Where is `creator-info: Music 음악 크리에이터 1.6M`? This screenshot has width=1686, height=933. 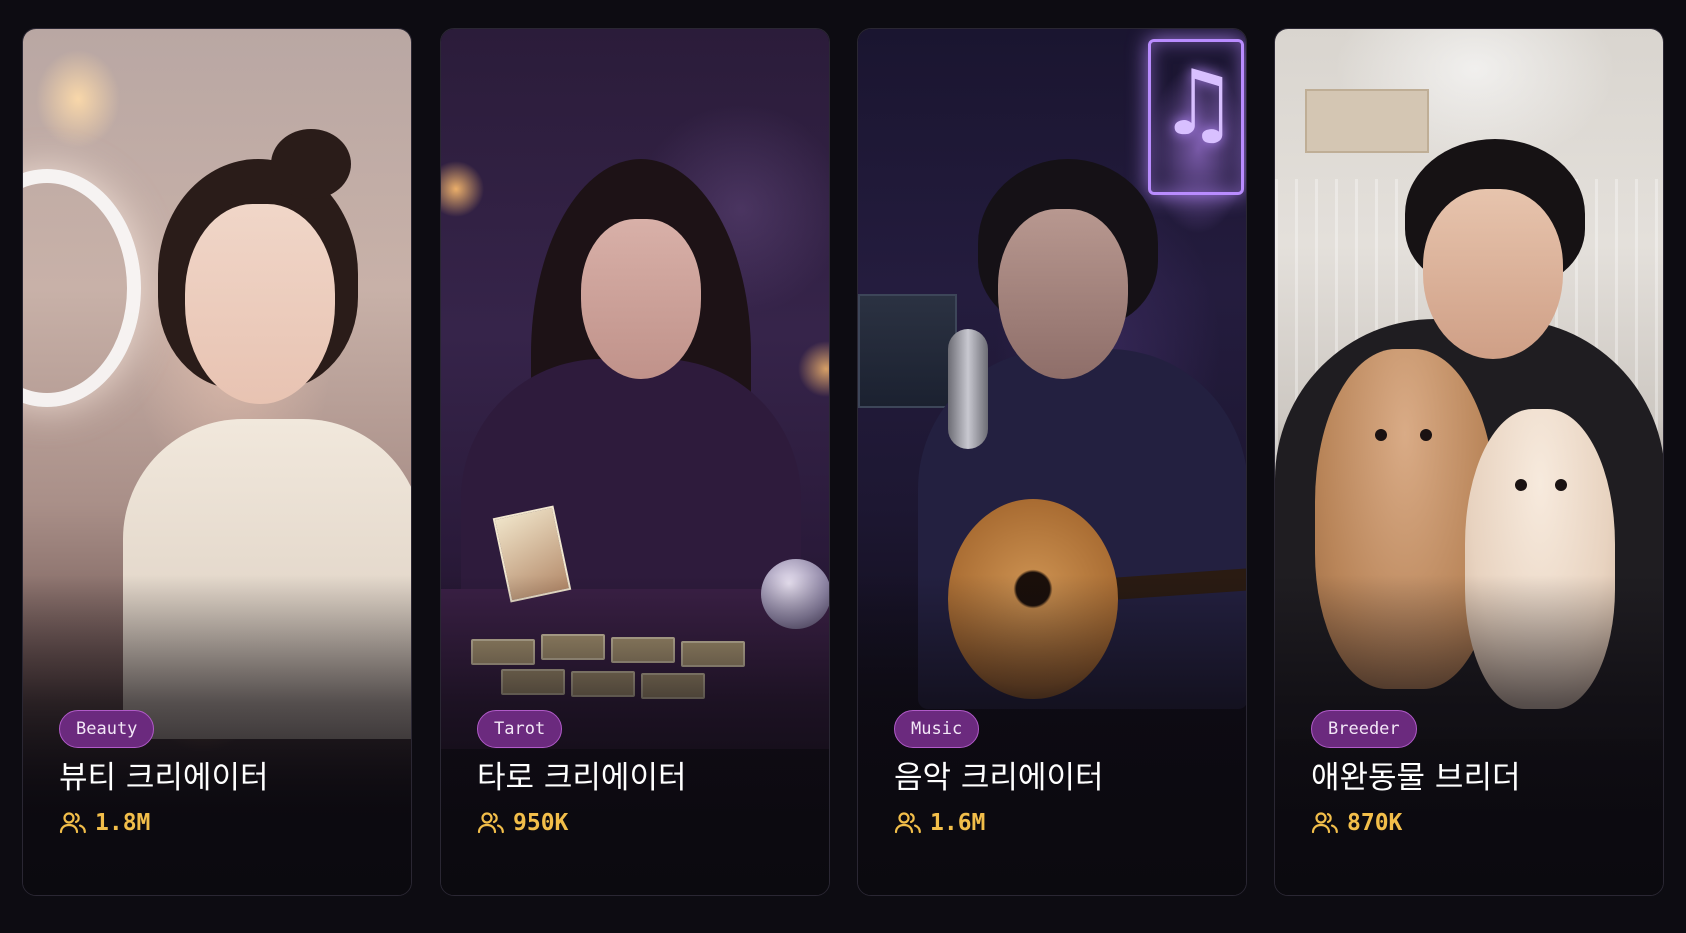
creator-info: Music 음악 크리에이터 1.6M is located at coordinates (999, 773).